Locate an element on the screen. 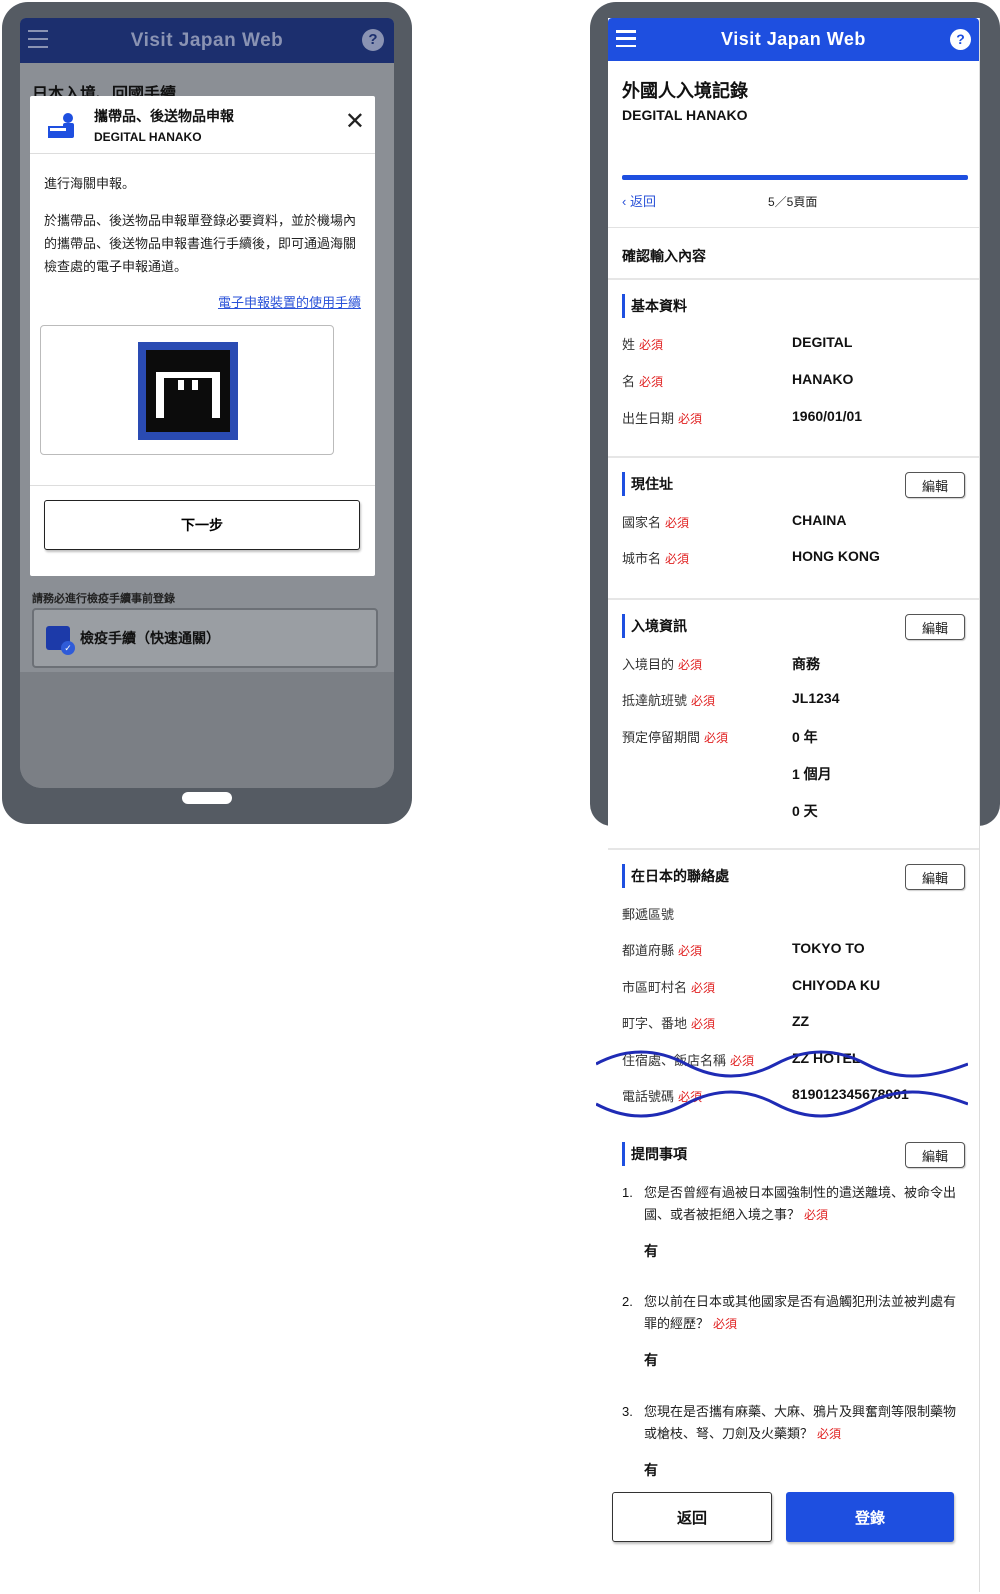 The width and height of the screenshot is (1000, 1594). field-surname: 姓必須 DEGITAL is located at coordinates (737, 343).